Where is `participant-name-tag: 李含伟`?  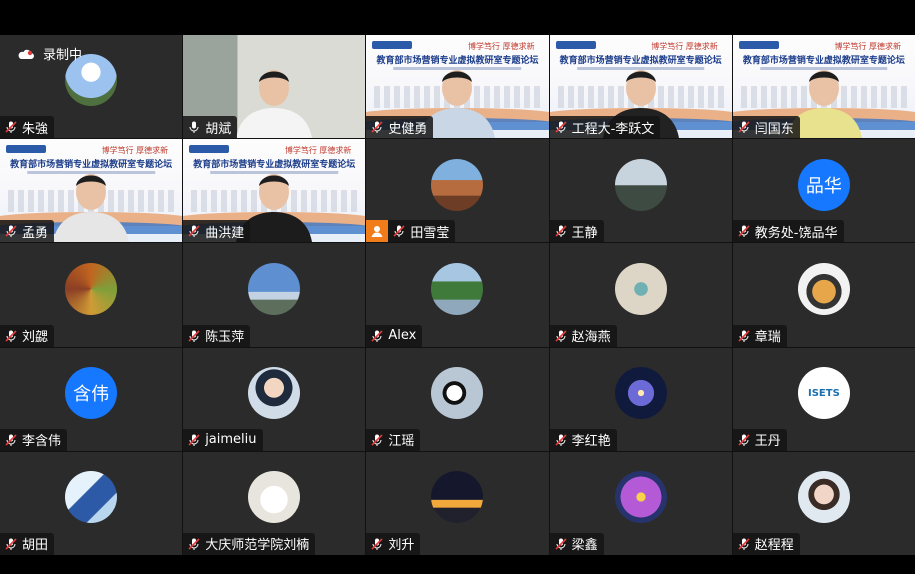
participant-name-tag: 李含伟 is located at coordinates (34, 439).